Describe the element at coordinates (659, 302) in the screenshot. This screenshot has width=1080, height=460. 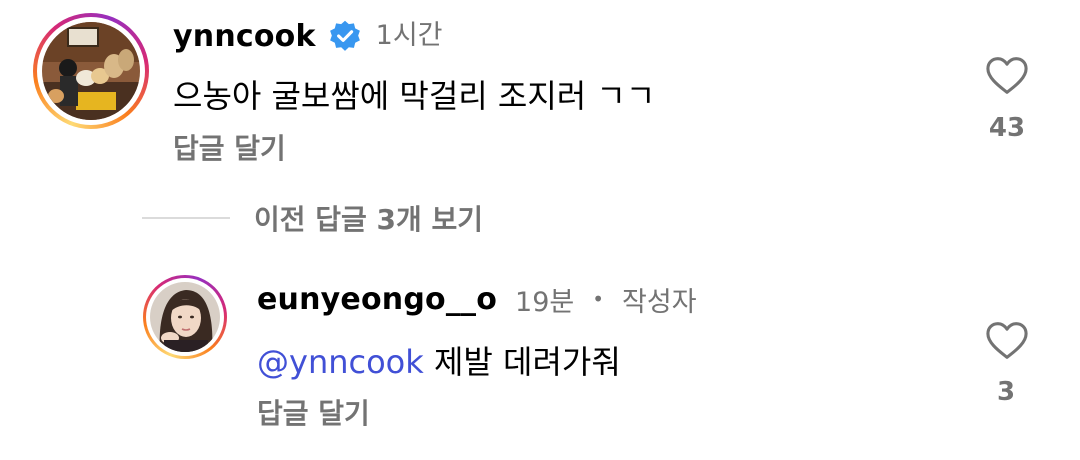
I see `author-tag: 작성자` at that location.